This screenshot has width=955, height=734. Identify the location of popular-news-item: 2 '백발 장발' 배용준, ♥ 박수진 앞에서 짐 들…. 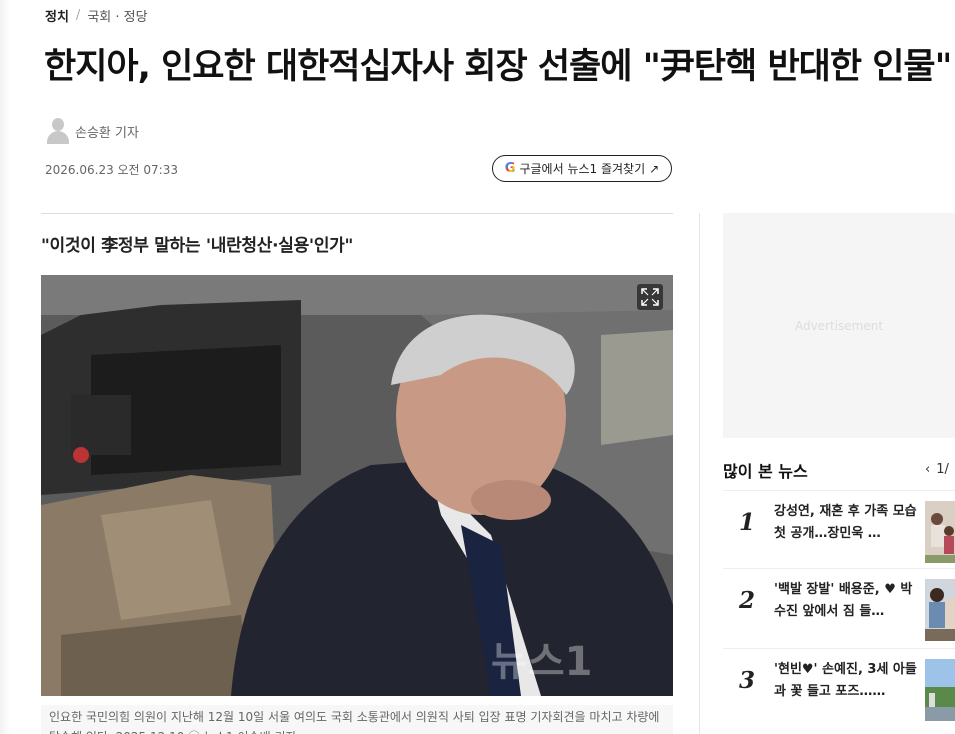
(839, 607).